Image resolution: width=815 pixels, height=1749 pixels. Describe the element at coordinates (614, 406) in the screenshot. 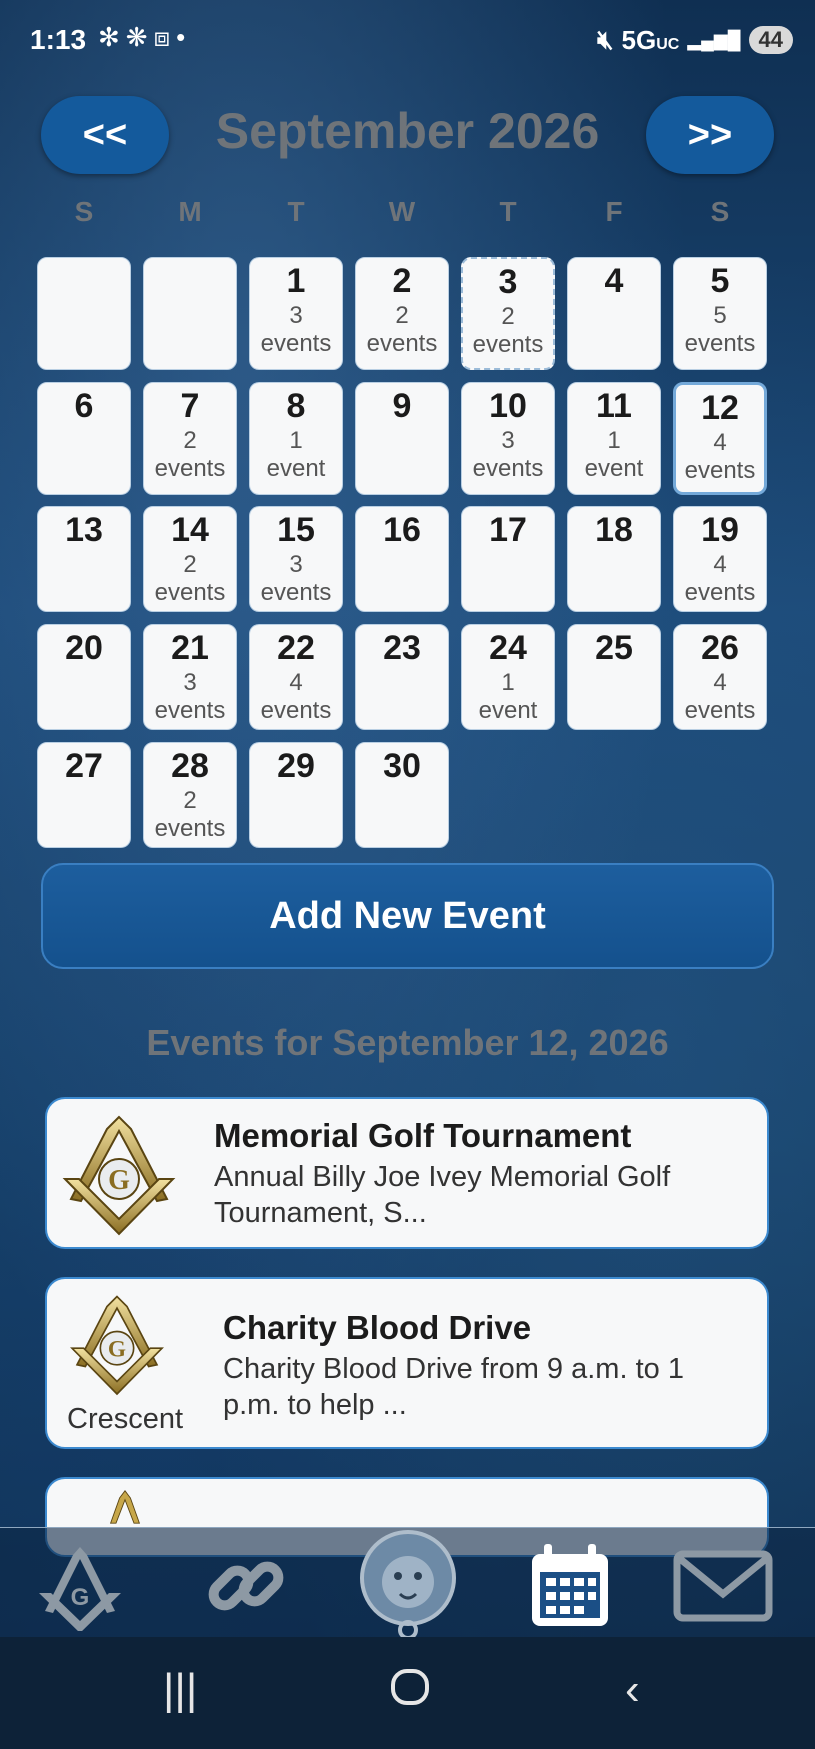

I see `day-number: 11` at that location.